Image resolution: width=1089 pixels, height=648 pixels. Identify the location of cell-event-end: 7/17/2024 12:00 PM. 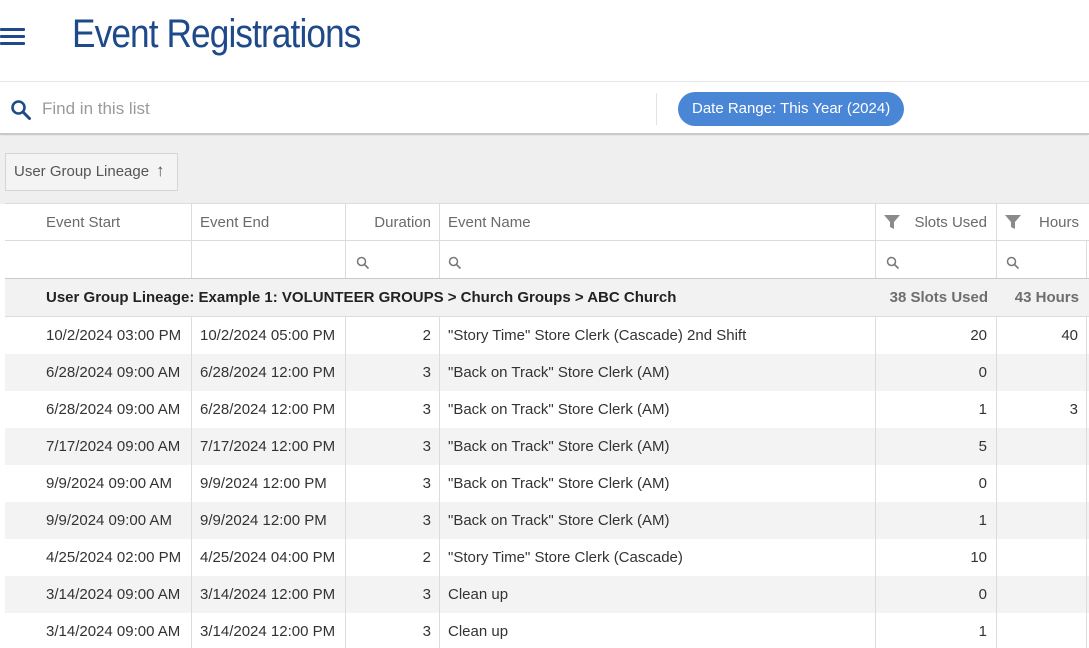
(269, 446).